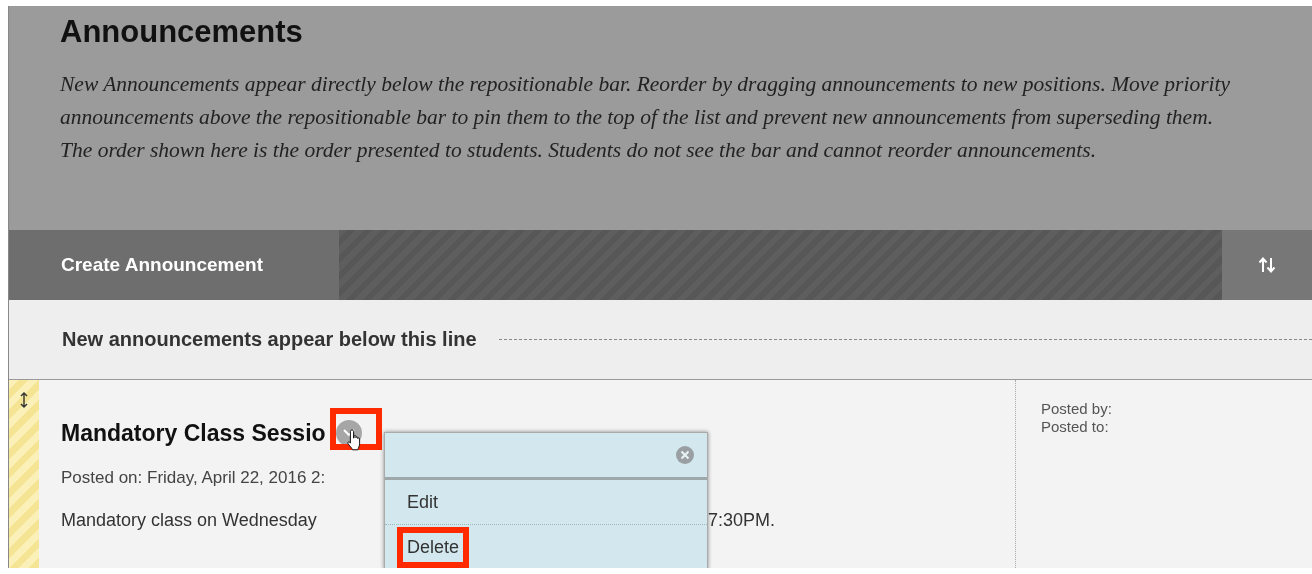 This screenshot has width=1312, height=574. Describe the element at coordinates (189, 520) in the screenshot. I see `announcement-text: Mandatory class on Wednesday` at that location.